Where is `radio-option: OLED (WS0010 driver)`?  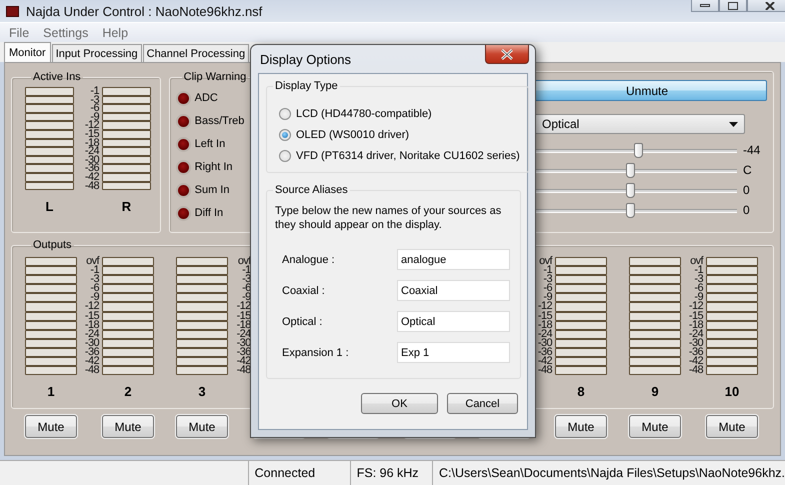
radio-option: OLED (WS0010 driver) is located at coordinates (399, 135).